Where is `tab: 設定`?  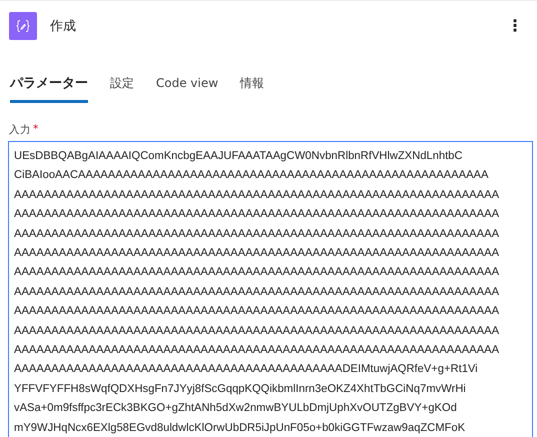 tab: 設定 is located at coordinates (122, 86).